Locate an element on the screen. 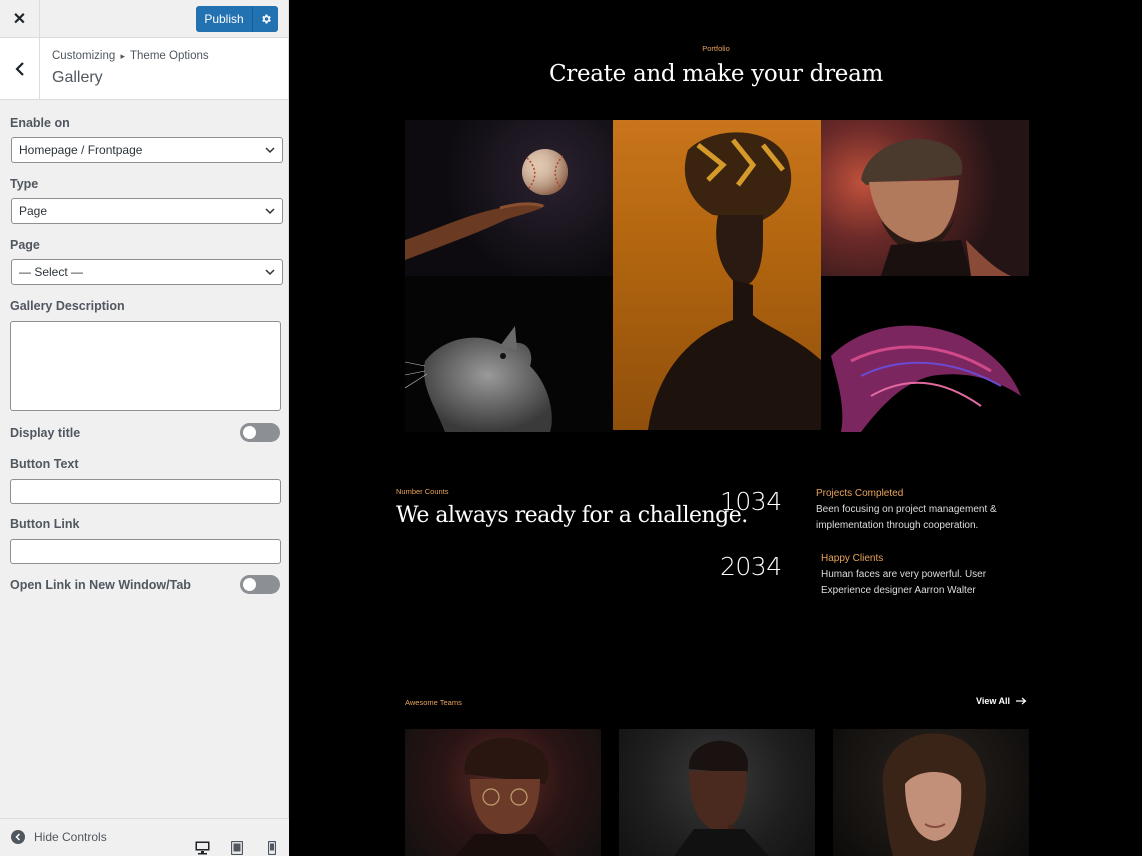 The width and height of the screenshot is (1142, 856). display-title-toggle is located at coordinates (260, 432).